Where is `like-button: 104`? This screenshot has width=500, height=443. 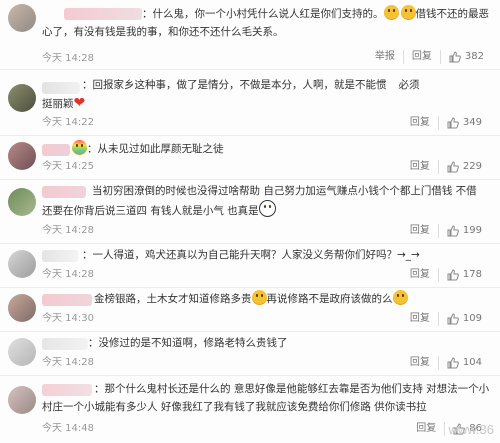
like-button: 104 is located at coordinates (463, 363).